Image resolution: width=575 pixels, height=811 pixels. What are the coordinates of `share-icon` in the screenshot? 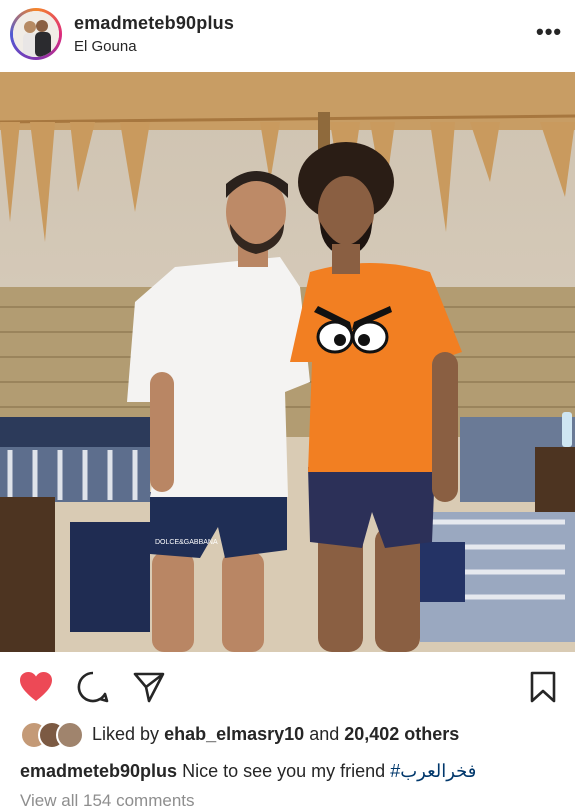 It's located at (149, 687).